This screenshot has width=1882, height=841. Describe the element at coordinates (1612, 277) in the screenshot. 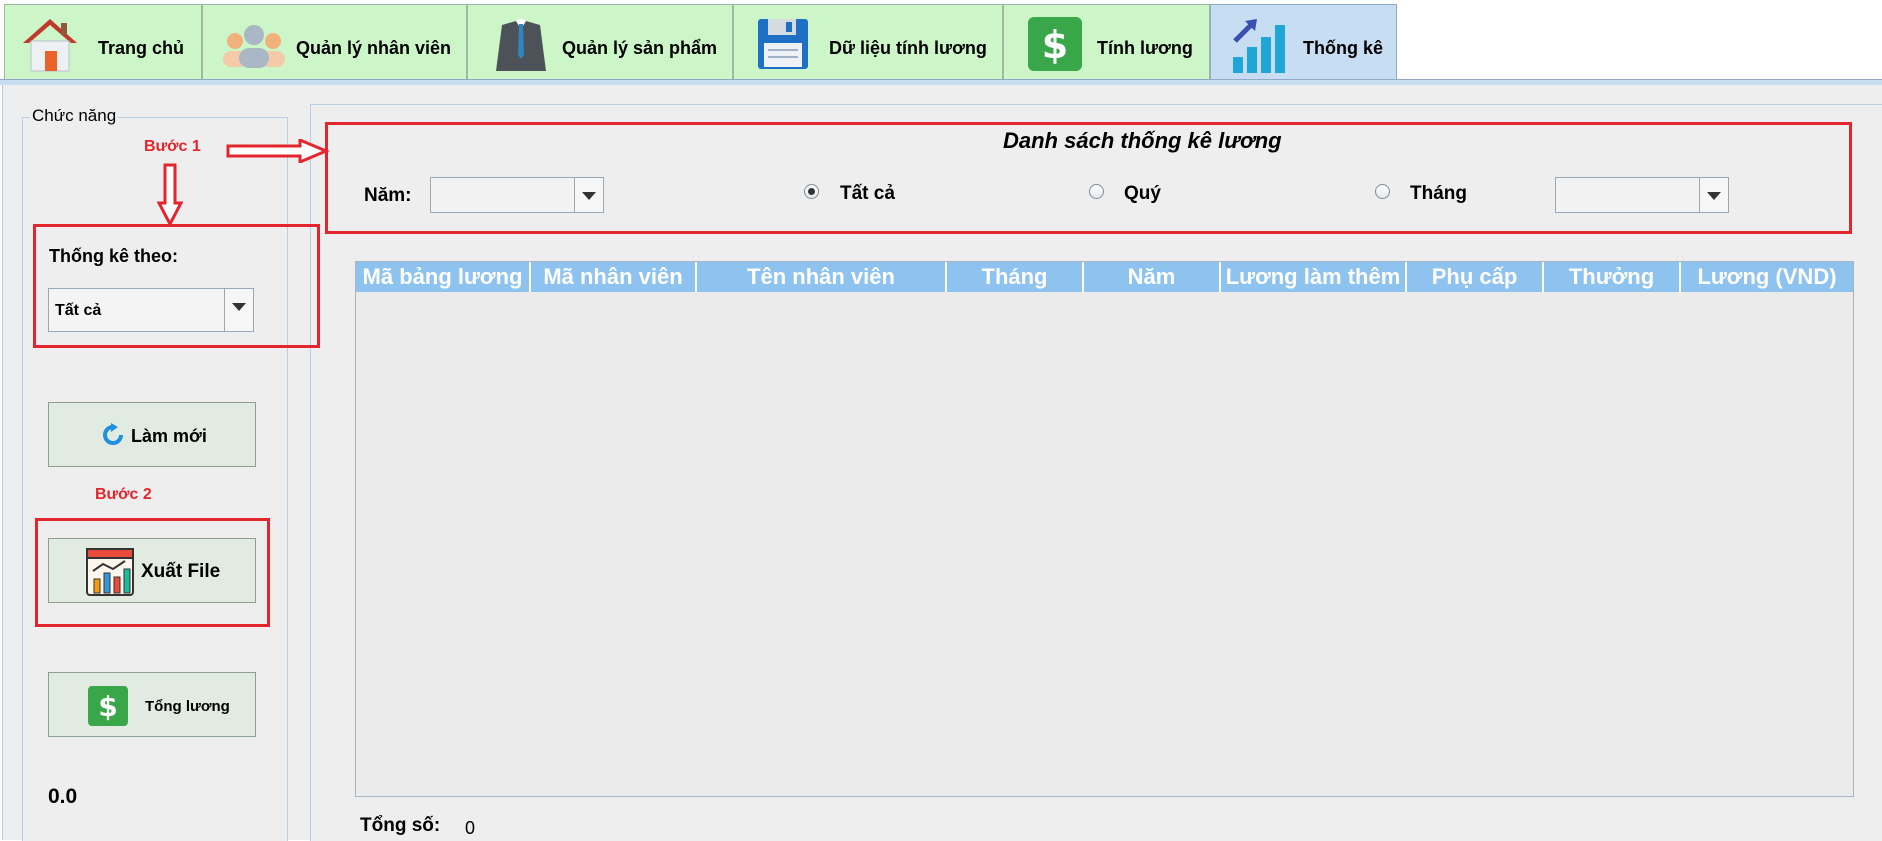

I see `column-header: Thưởng` at that location.